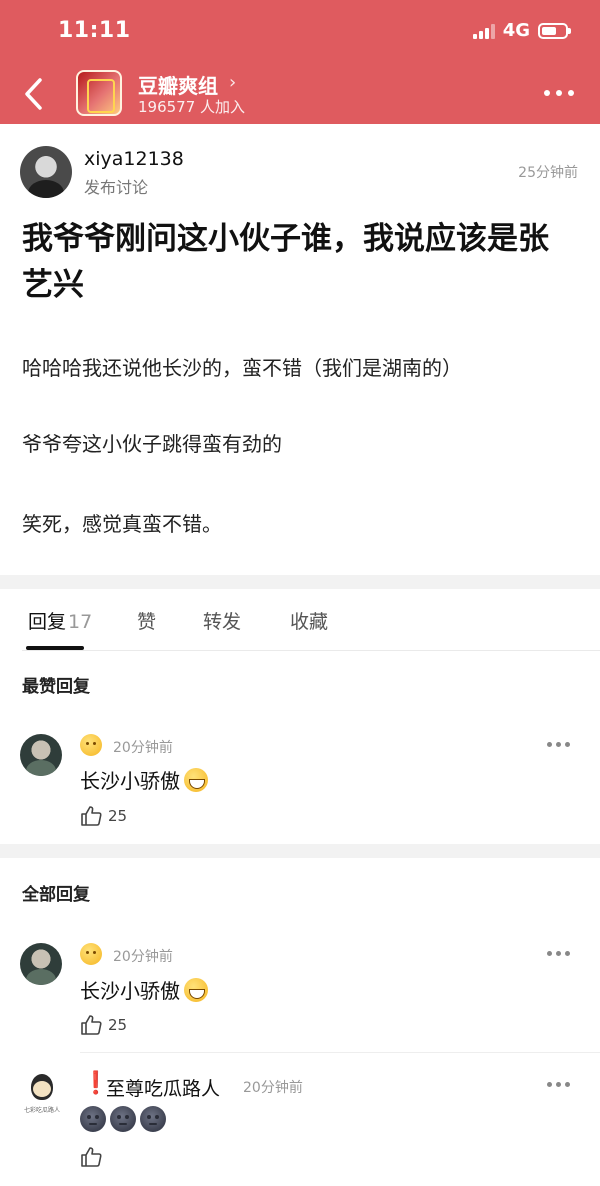  What do you see at coordinates (309, 620) in the screenshot?
I see `tab-collections: 收藏` at bounding box center [309, 620].